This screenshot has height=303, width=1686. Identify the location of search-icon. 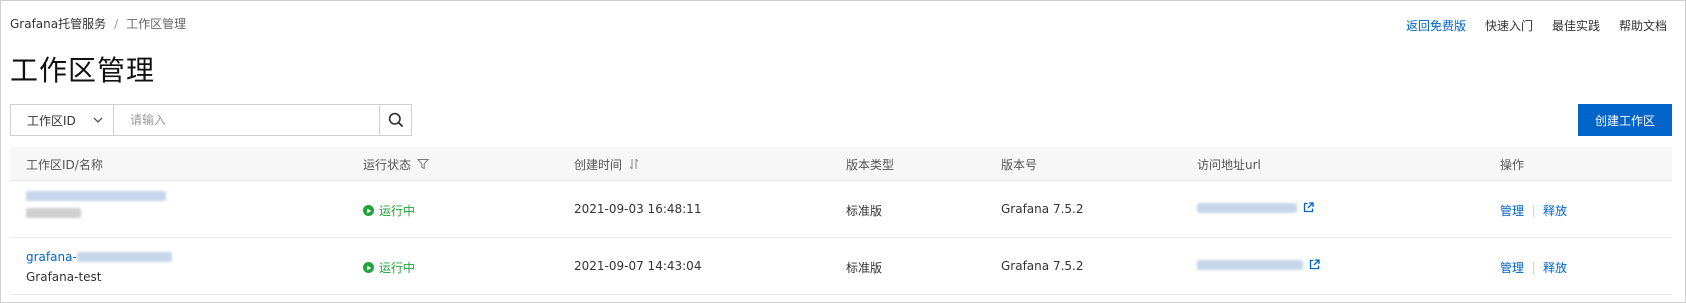
(395, 120).